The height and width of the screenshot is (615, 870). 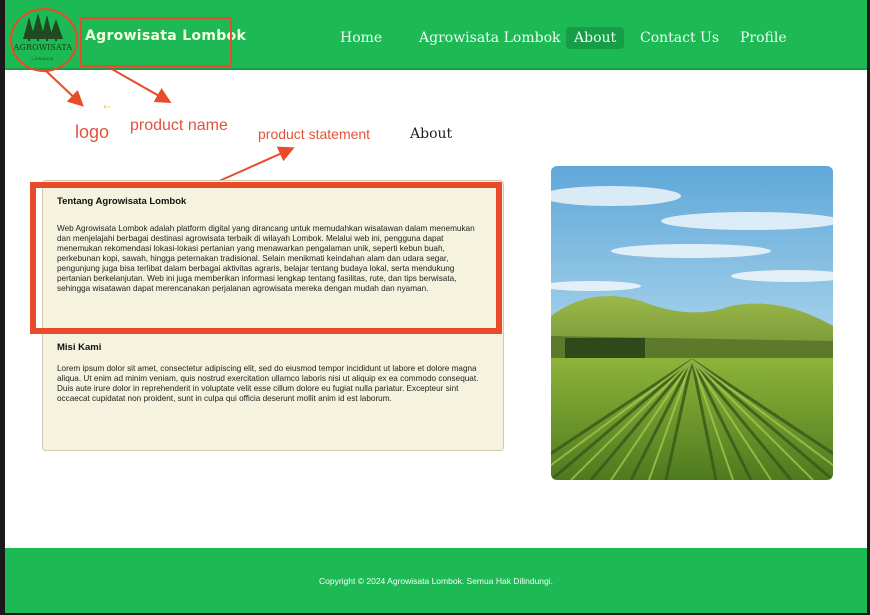 What do you see at coordinates (431, 134) in the screenshot?
I see `section-heading: About` at bounding box center [431, 134].